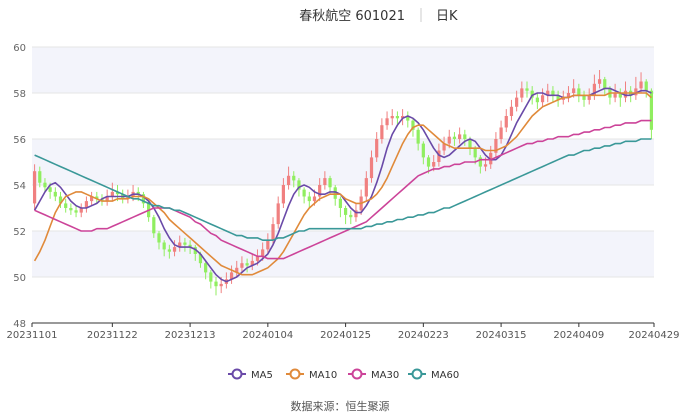 The height and width of the screenshot is (413, 680). I want to click on x-tick-label: 20240315, so click(501, 335).